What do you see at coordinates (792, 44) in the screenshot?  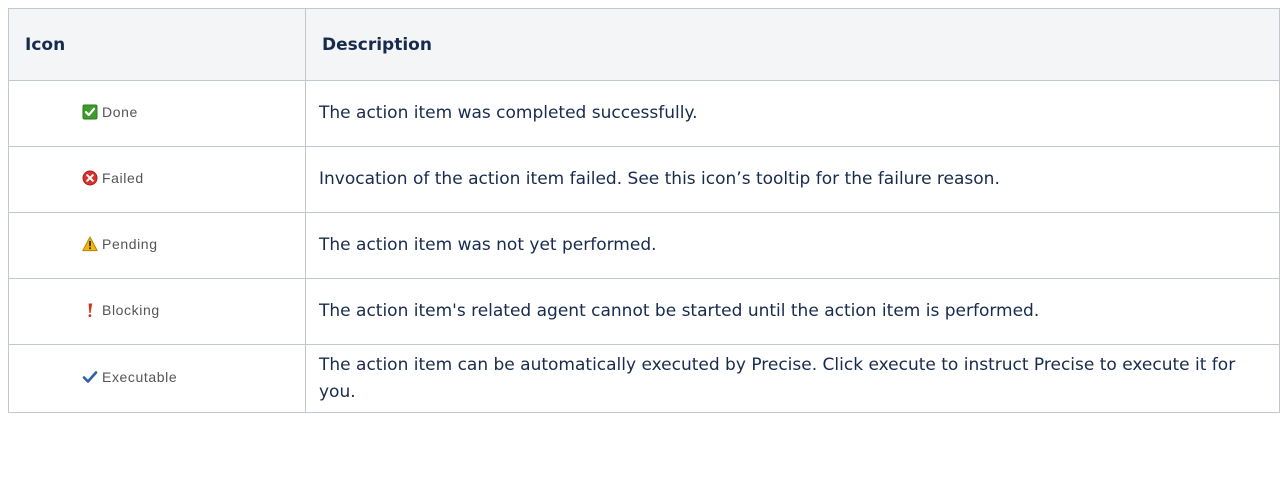 I see `header-description: Description` at bounding box center [792, 44].